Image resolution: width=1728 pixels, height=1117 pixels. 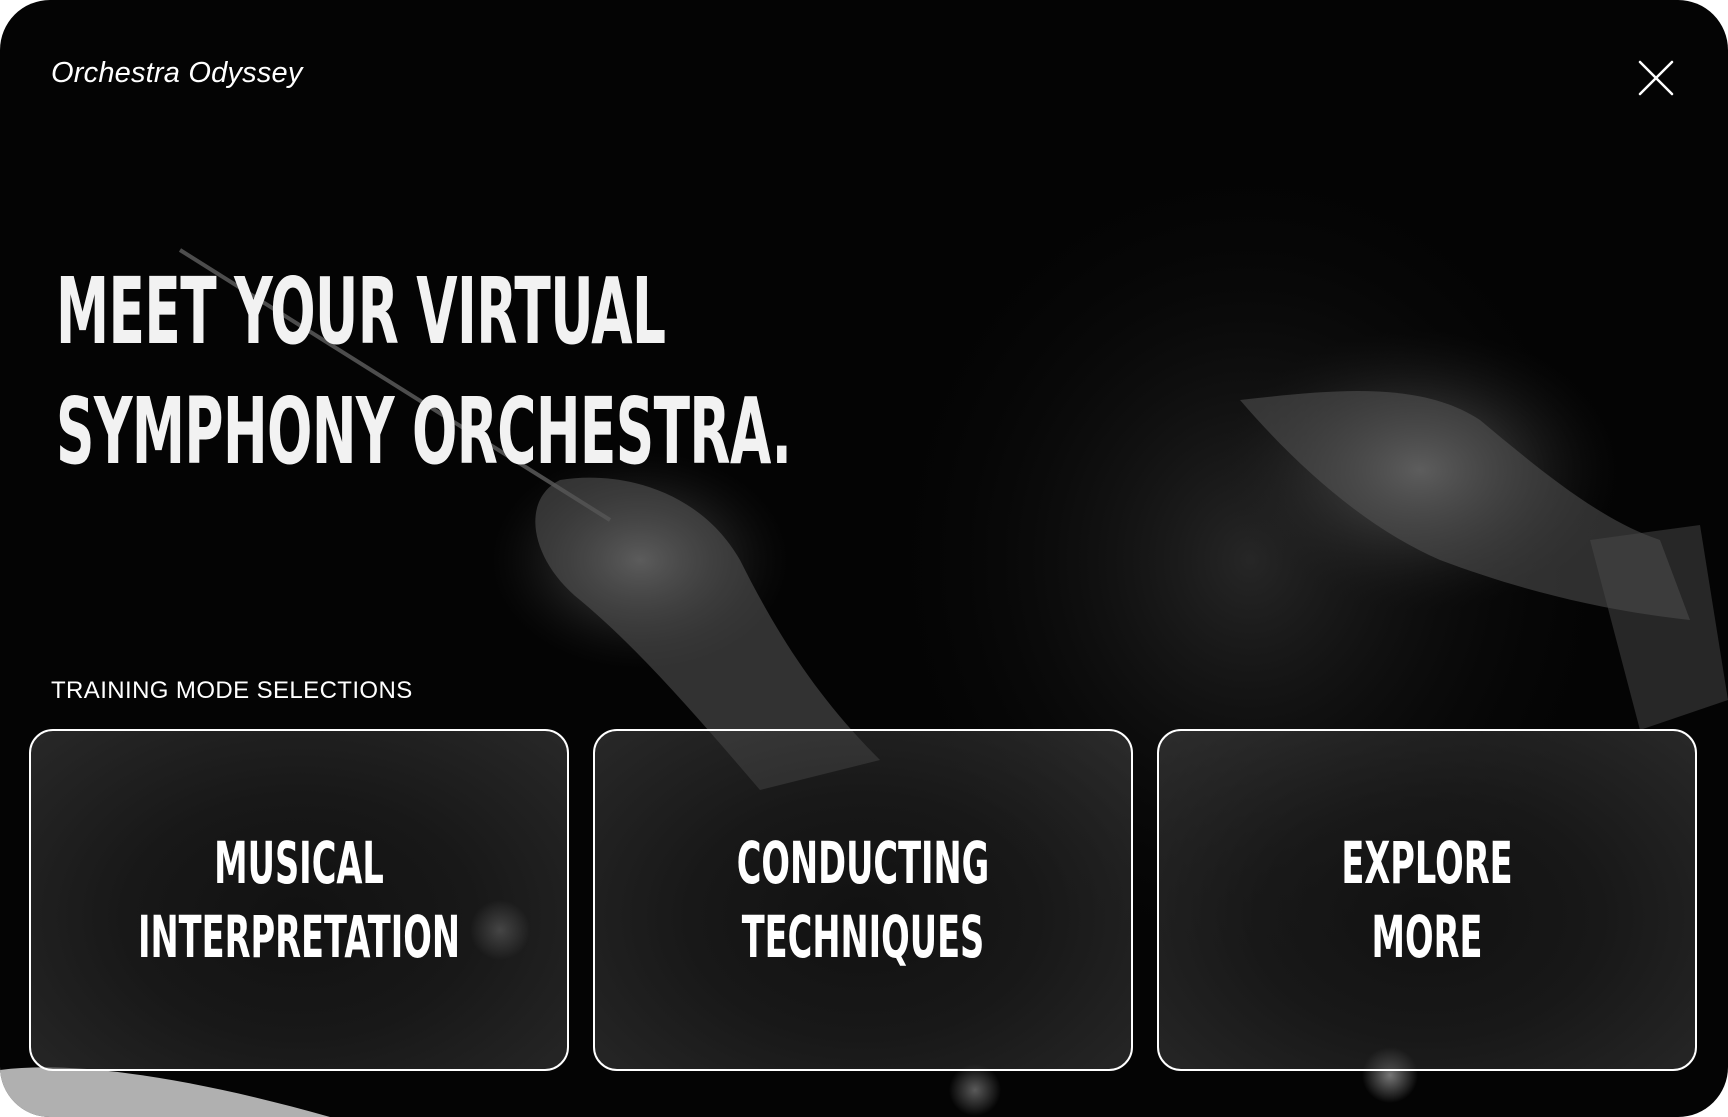 I want to click on close-x-icon, so click(x=1656, y=78).